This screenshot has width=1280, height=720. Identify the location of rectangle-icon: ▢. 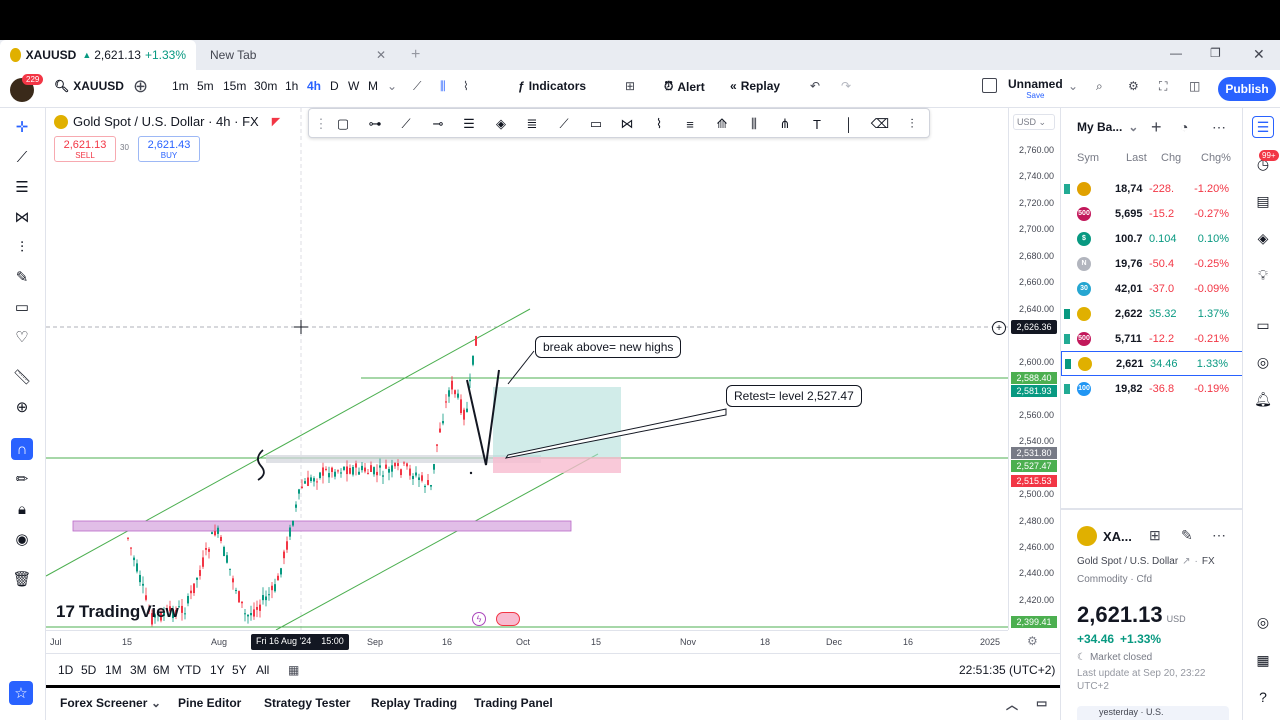
(343, 124).